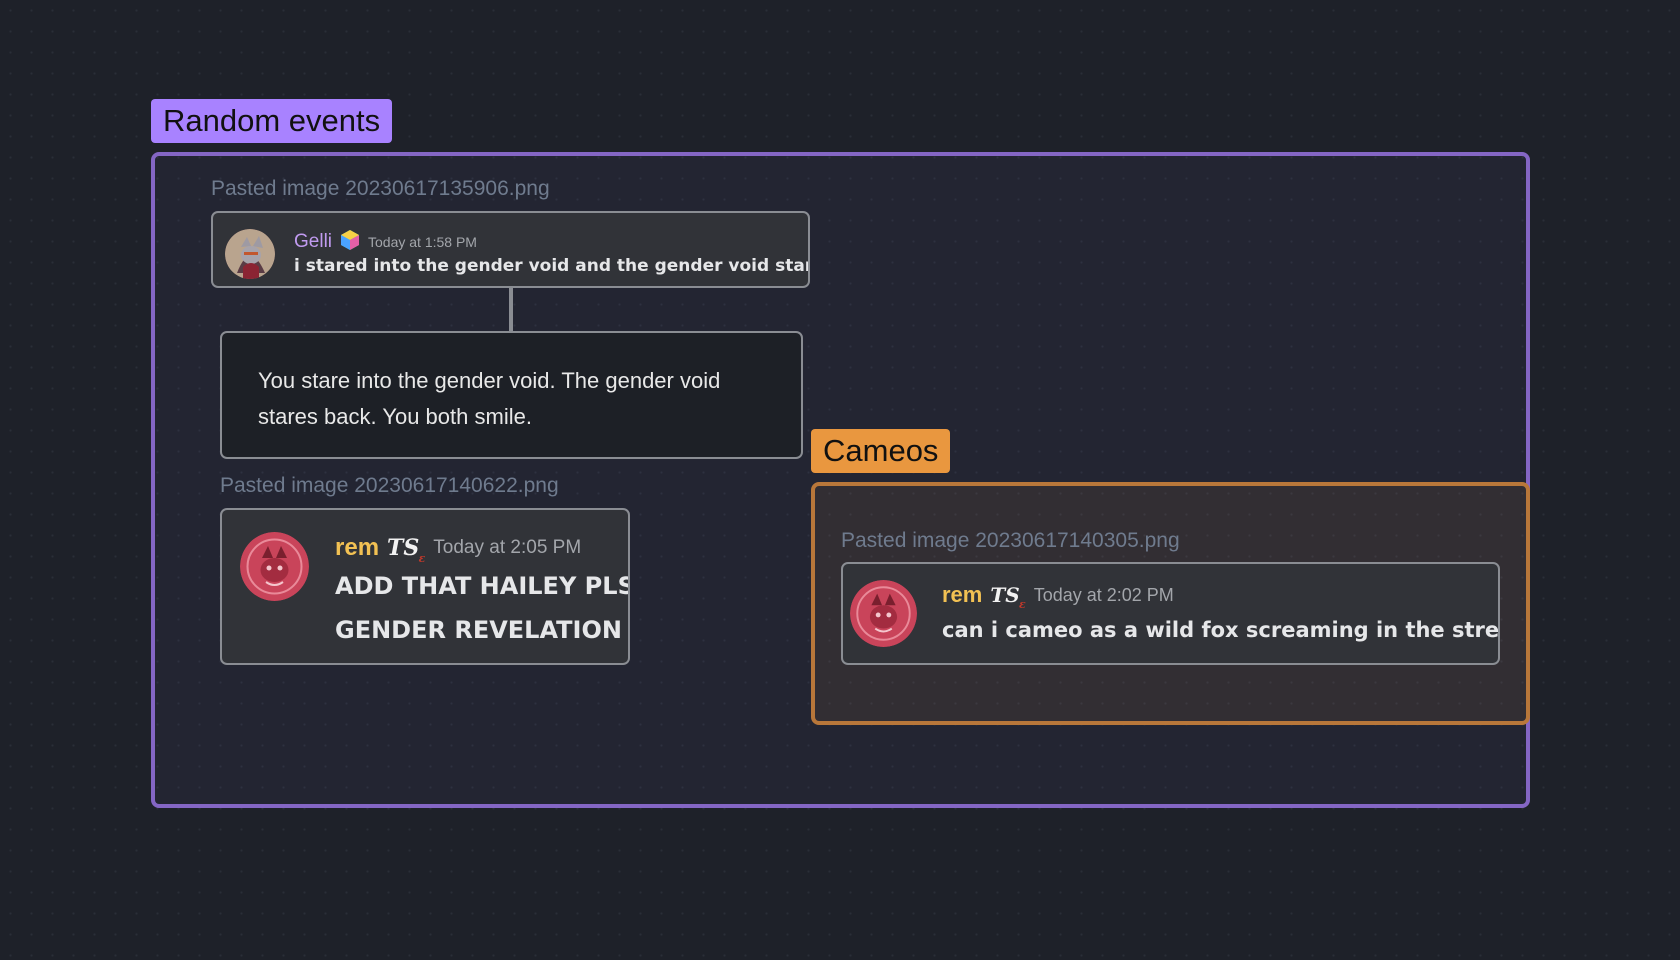  I want to click on image-node-filename: Pasted image 20230617135906.png, so click(380, 188).